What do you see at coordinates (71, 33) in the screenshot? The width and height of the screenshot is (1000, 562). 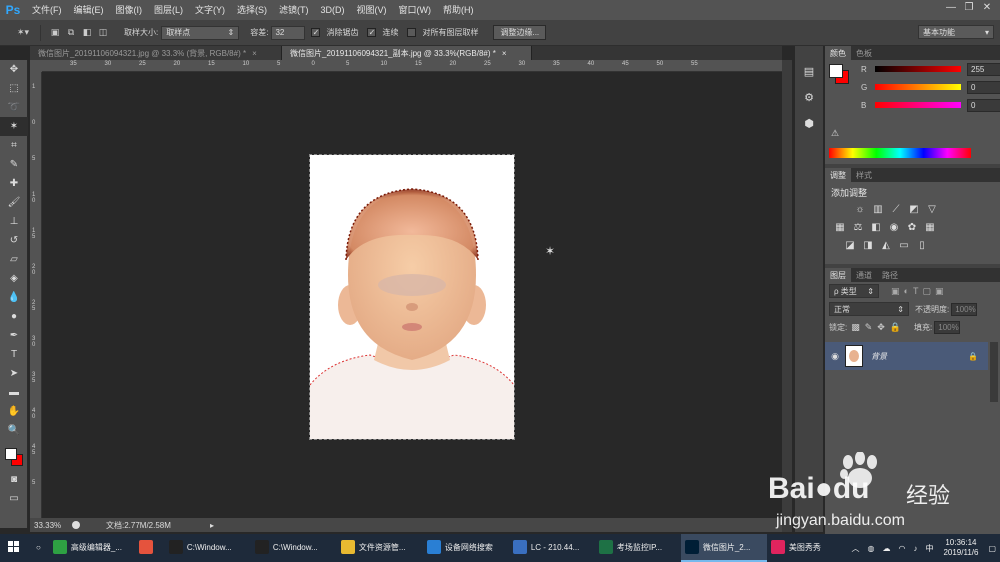 I see `add-selection-icon: ⧉` at bounding box center [71, 33].